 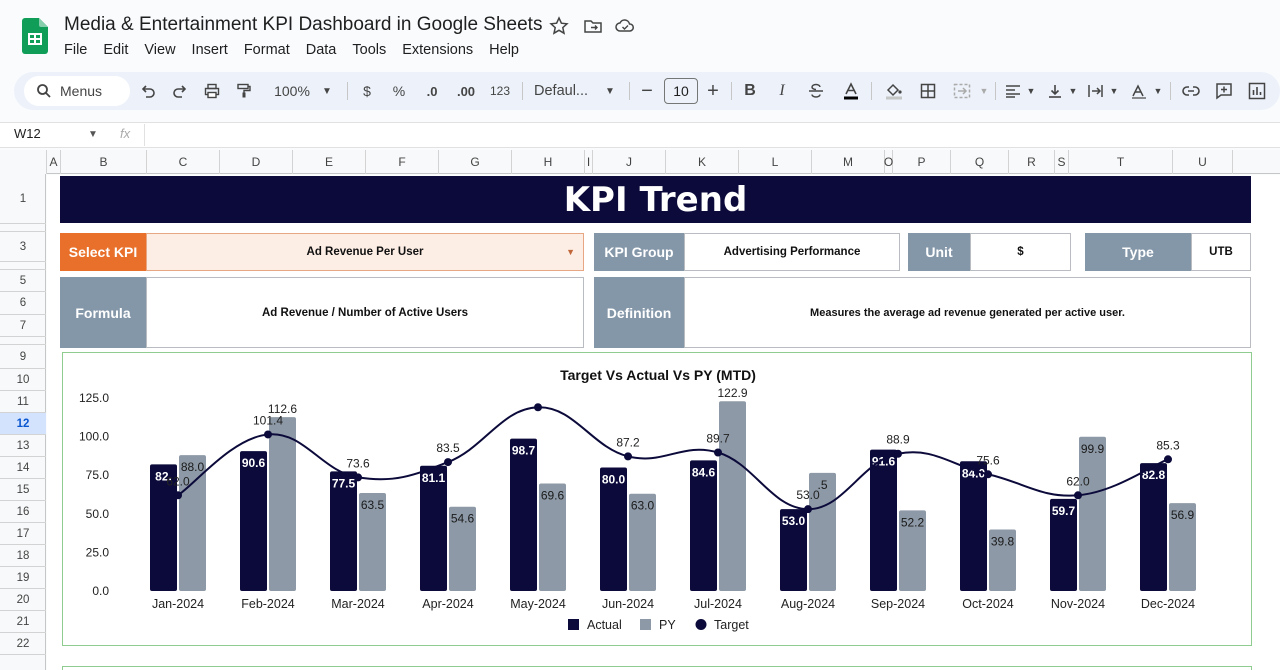 What do you see at coordinates (589, 162) in the screenshot?
I see `column-header-i: I` at bounding box center [589, 162].